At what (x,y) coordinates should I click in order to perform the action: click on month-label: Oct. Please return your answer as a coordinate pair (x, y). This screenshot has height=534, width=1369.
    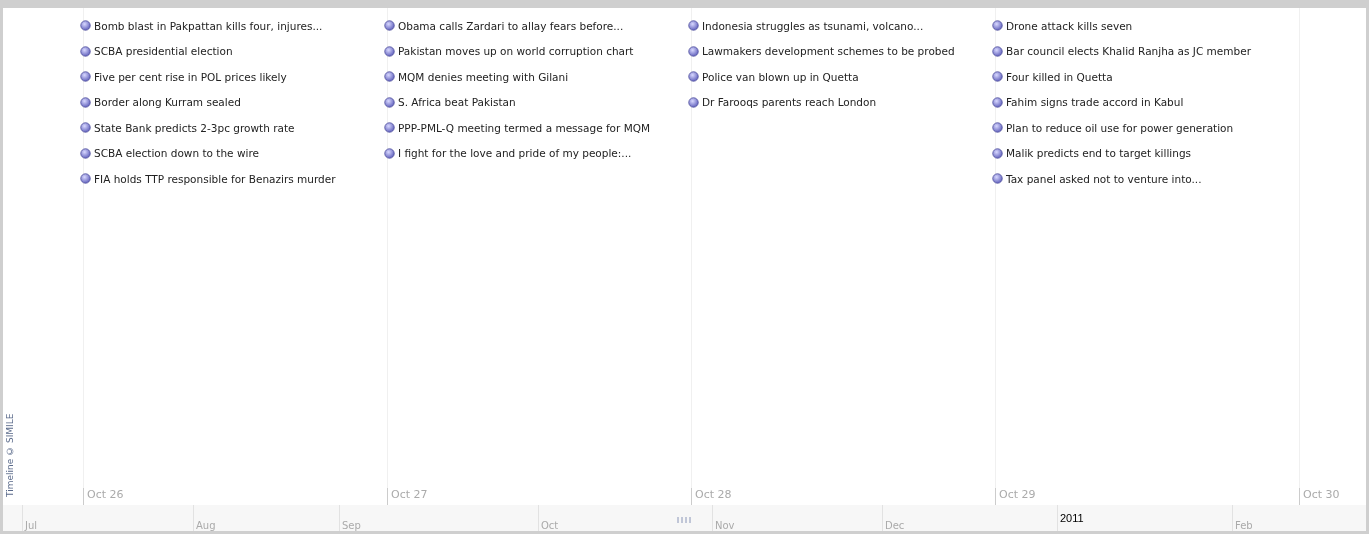
    Looking at the image, I should click on (549, 525).